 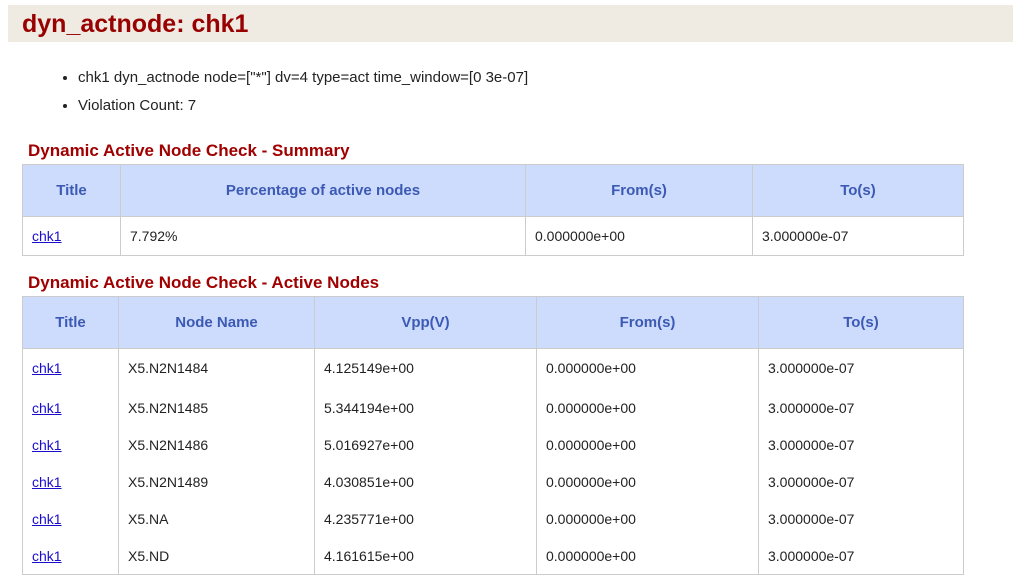 I want to click on page-header: dyn_actnode: chk1, so click(x=510, y=23).